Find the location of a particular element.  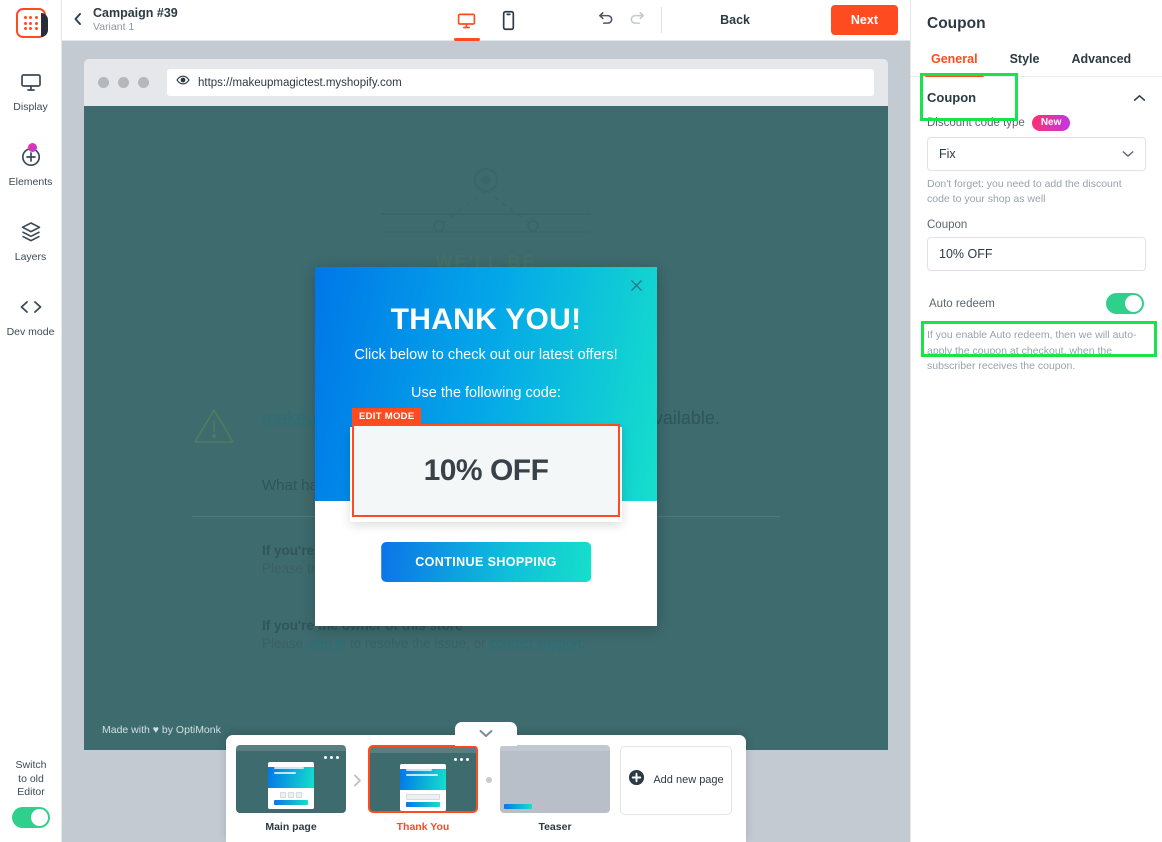

coupon-field: Coupon 10% OFF is located at coordinates (1036, 245).